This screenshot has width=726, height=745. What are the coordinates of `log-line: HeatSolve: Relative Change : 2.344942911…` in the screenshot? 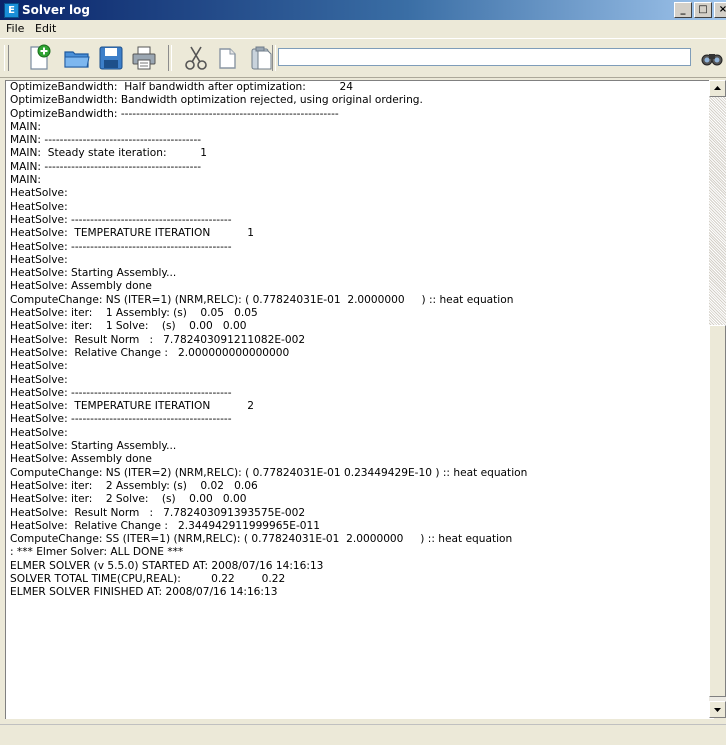 It's located at (165, 525).